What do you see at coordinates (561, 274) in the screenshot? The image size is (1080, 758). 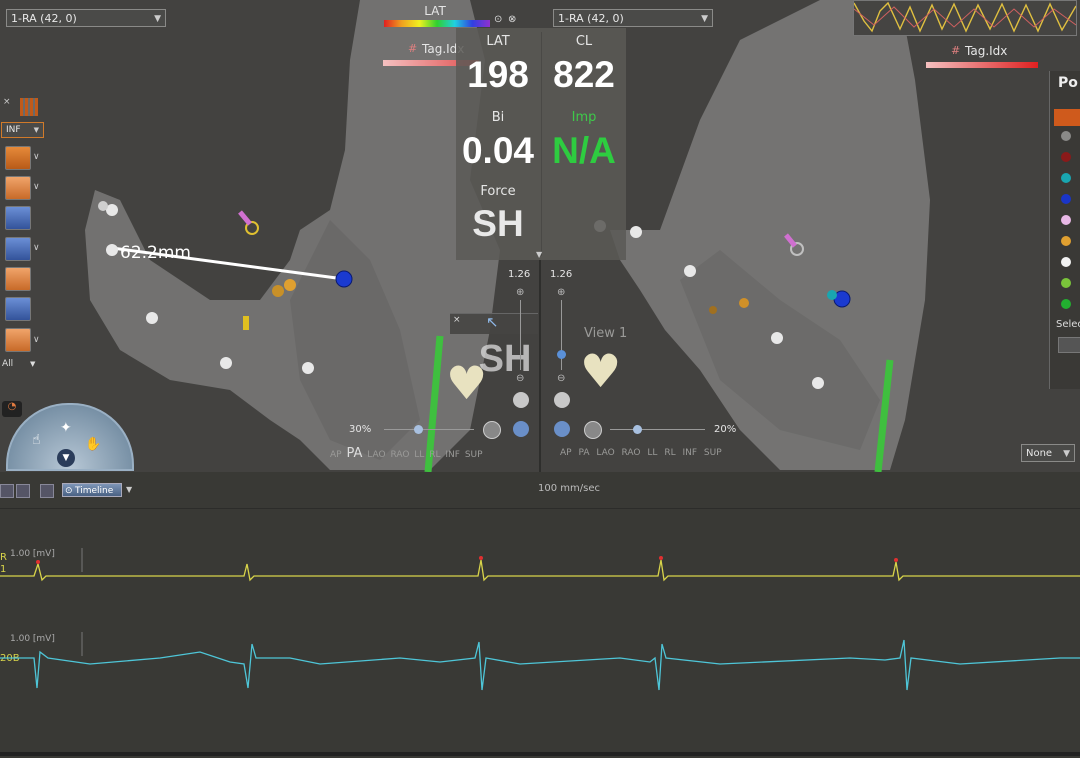 I see `right-zoom-value: 1.26` at bounding box center [561, 274].